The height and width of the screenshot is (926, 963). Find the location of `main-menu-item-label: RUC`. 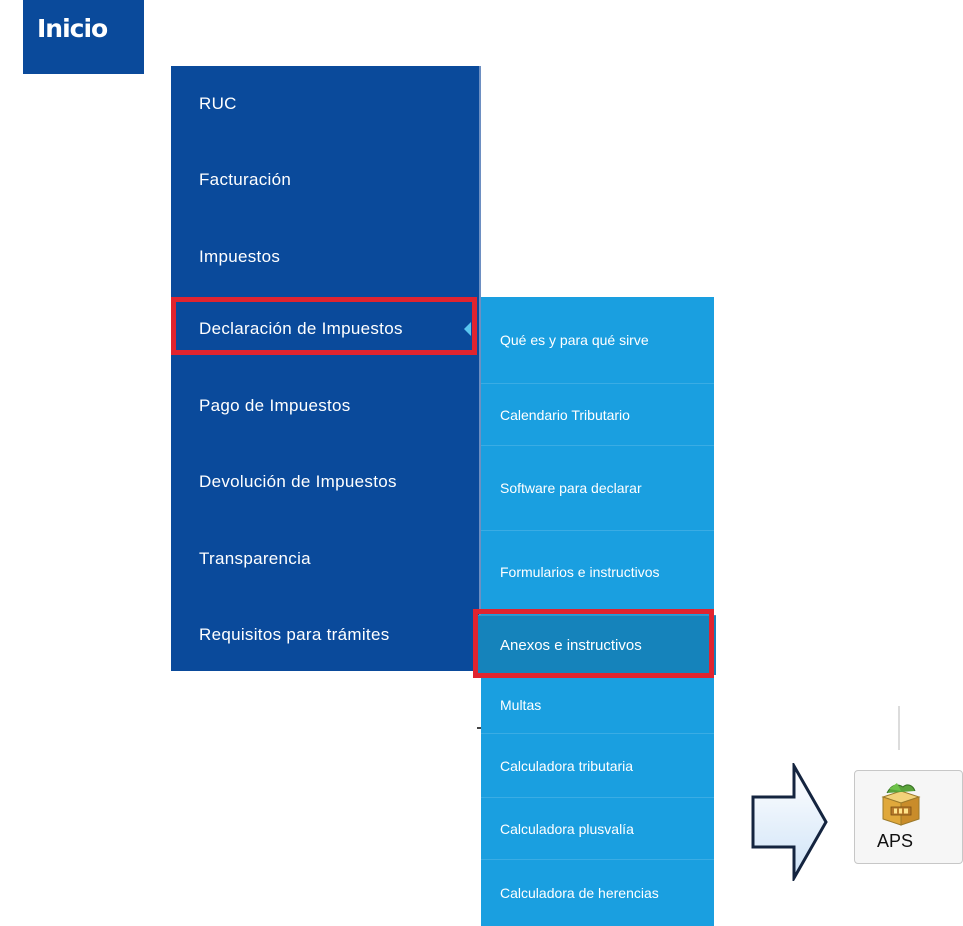

main-menu-item-label: RUC is located at coordinates (218, 103).